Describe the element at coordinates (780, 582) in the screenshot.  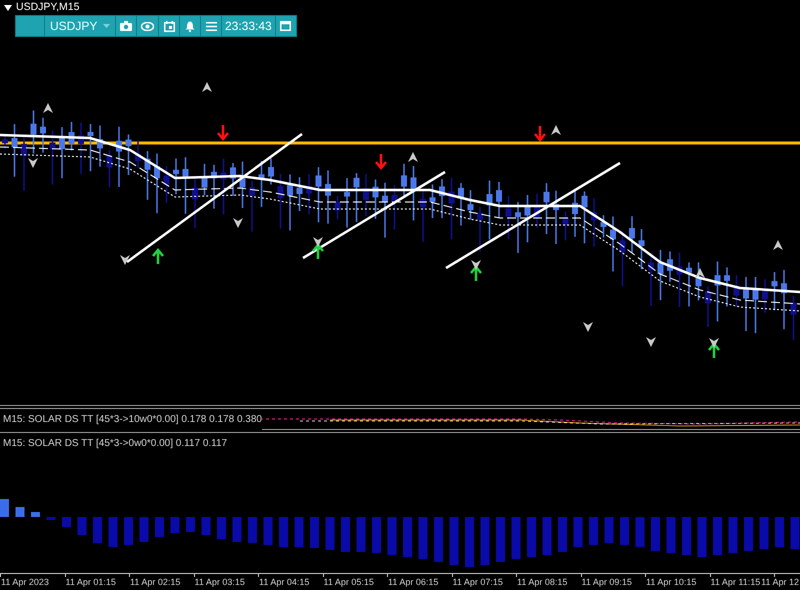
I see `time-axis-label: 11 Apr 12` at that location.